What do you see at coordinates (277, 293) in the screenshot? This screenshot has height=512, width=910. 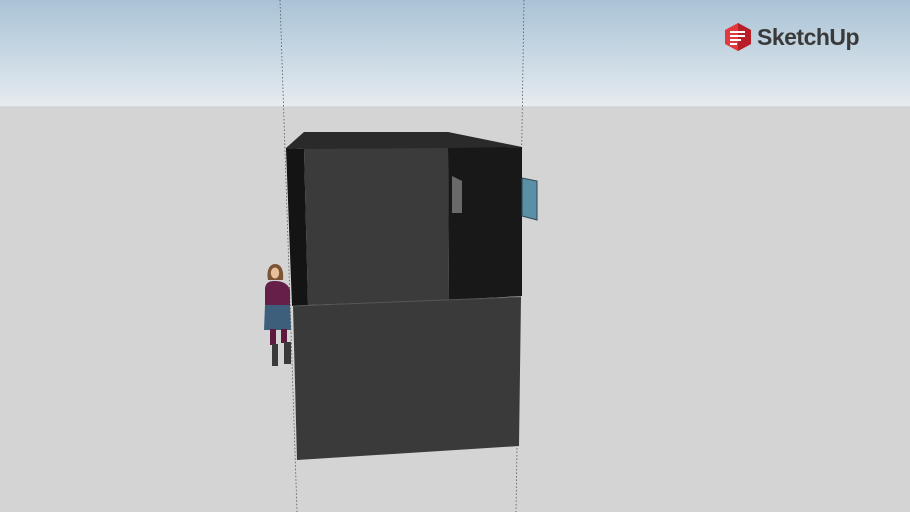 I see `person-top` at bounding box center [277, 293].